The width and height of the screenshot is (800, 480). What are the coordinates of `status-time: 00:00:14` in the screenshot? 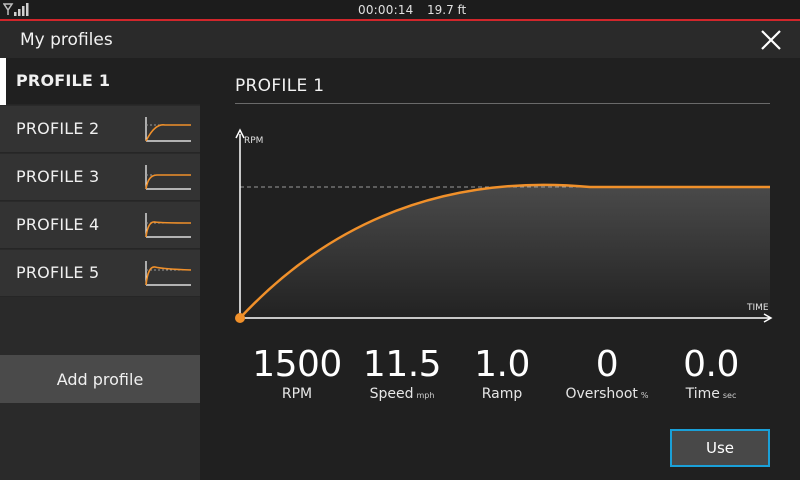 It's located at (386, 10).